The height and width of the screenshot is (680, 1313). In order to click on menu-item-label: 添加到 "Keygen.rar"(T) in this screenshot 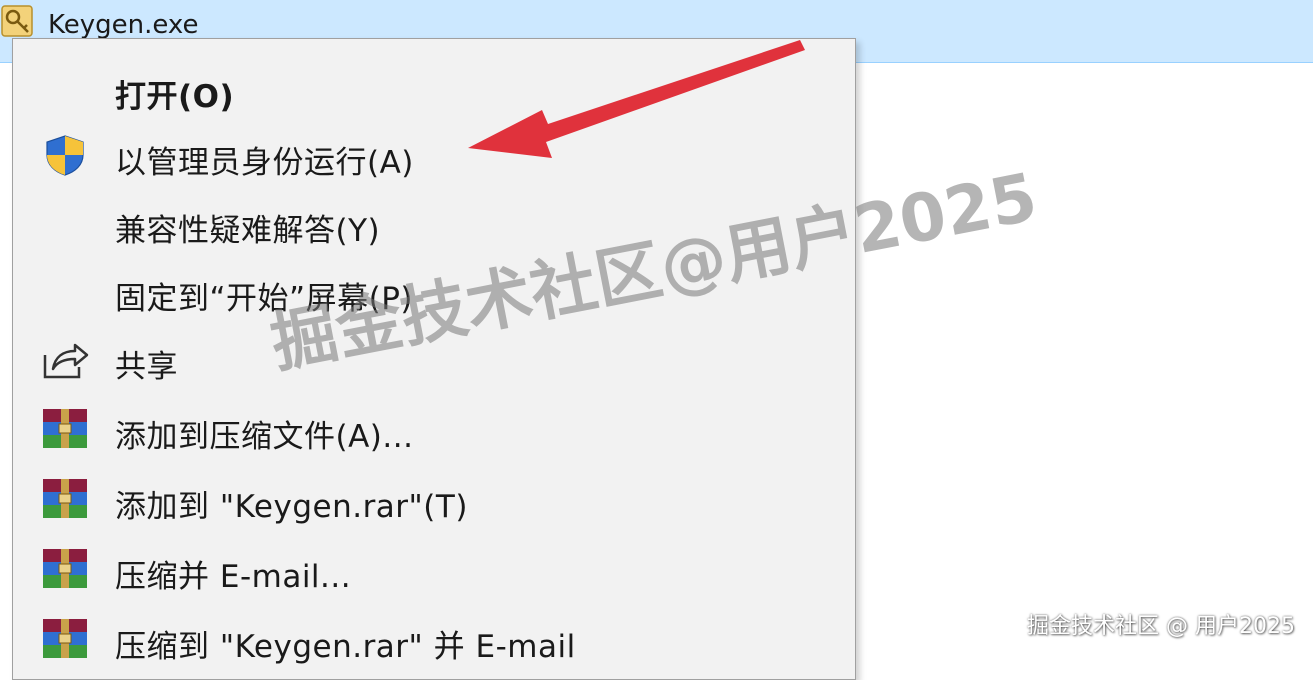, I will do `click(291, 507)`.